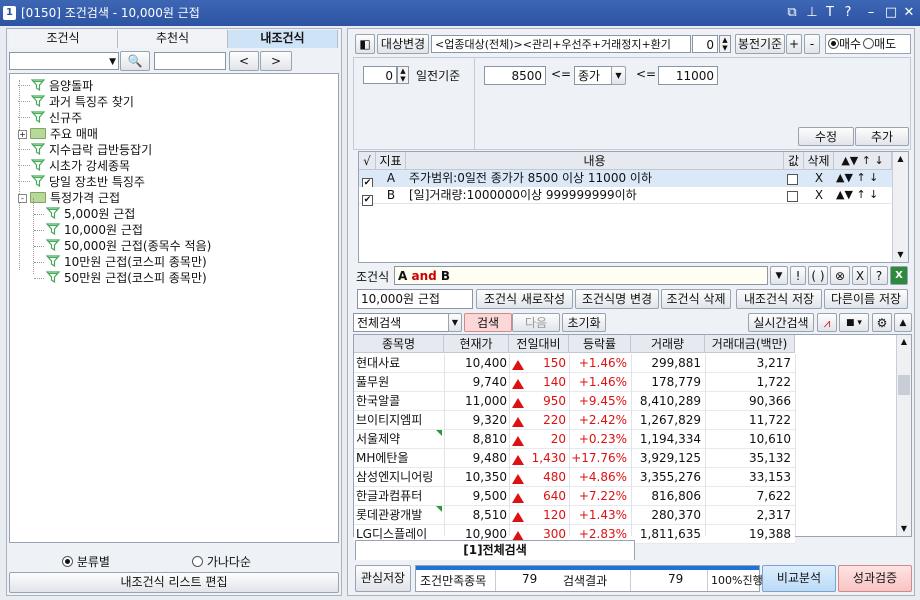 The image size is (920, 600). Describe the element at coordinates (779, 275) in the screenshot. I see `formula-dropdown: ▼` at that location.